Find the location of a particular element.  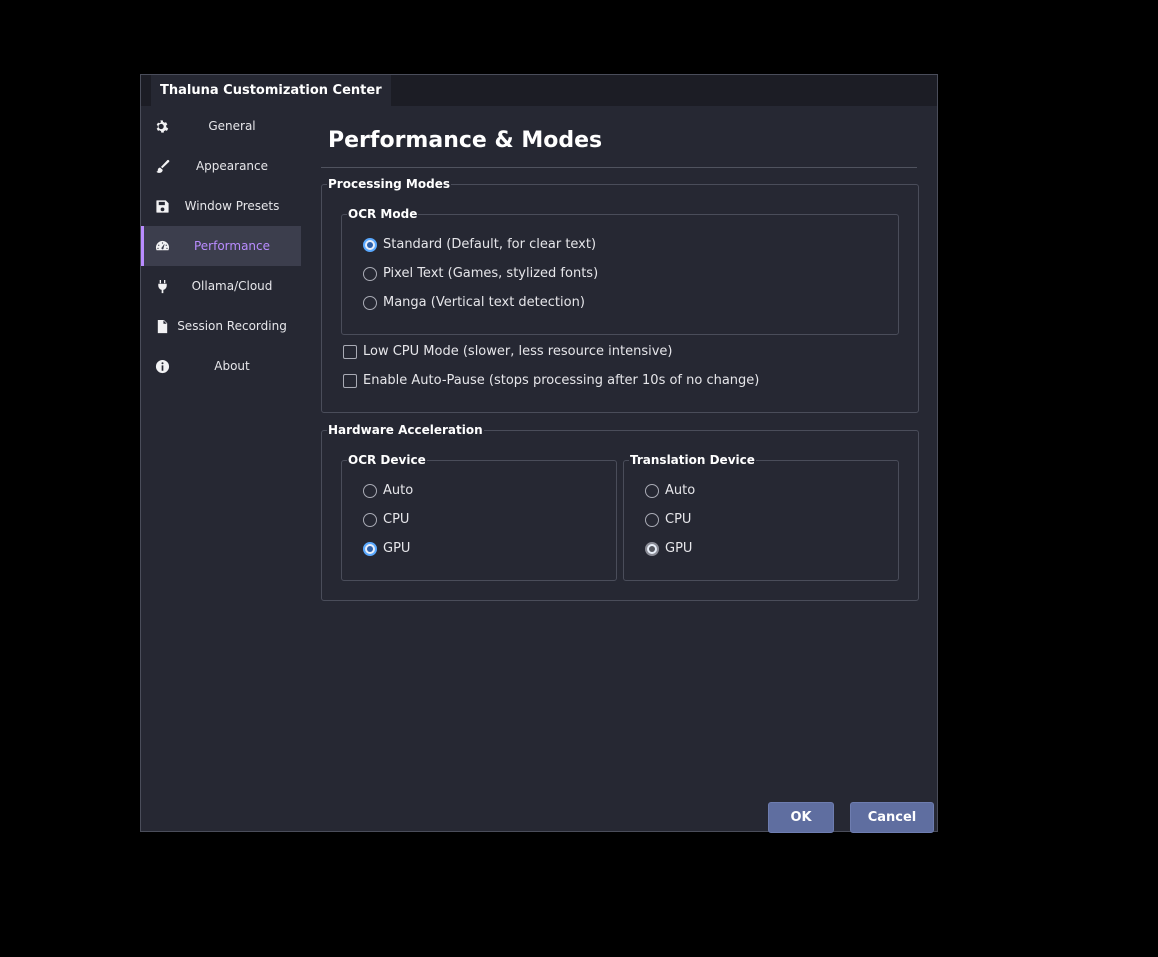

ocr-device-cpu-radio: CPU is located at coordinates (386, 519).